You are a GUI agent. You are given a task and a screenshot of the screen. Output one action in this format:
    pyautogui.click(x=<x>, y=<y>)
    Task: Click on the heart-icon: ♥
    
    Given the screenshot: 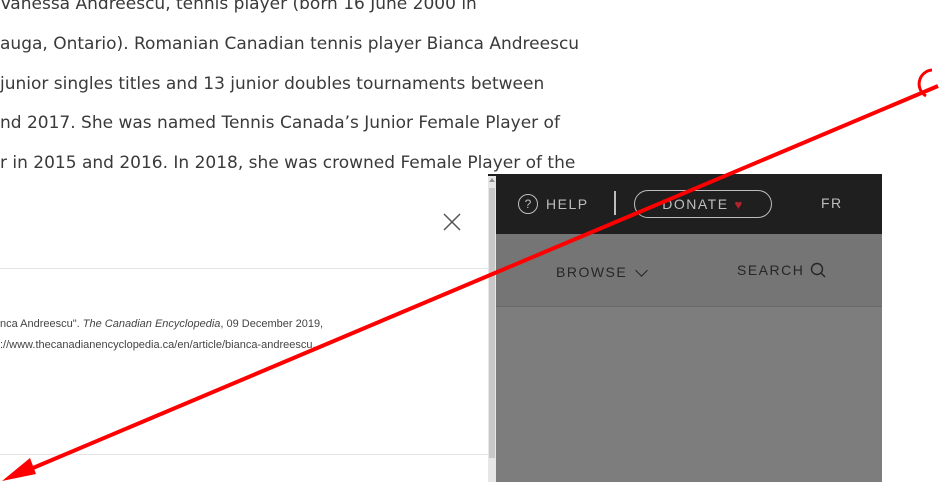 What is the action you would take?
    pyautogui.click(x=739, y=204)
    